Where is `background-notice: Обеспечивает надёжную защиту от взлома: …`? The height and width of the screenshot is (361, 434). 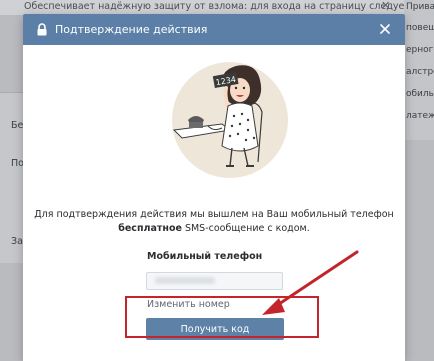 background-notice: Обеспечивает надёжную защиту от взлома: … is located at coordinates (217, 7).